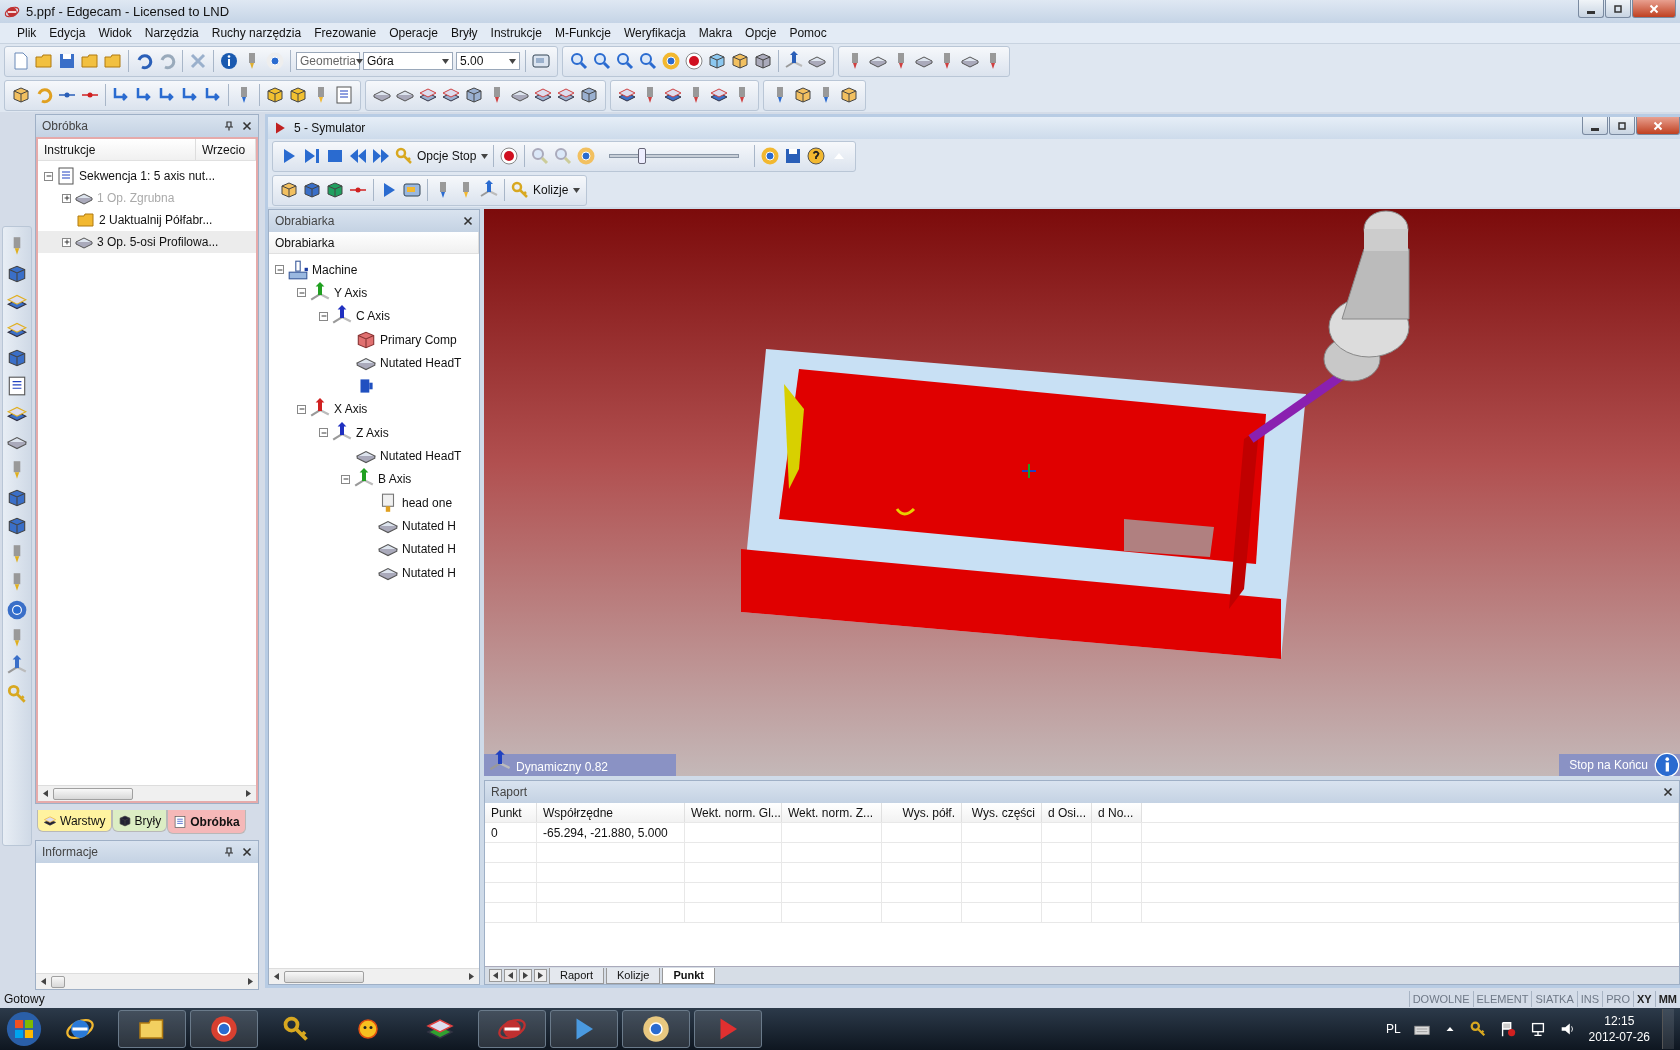  What do you see at coordinates (654, 33) in the screenshot?
I see `menu-item: Weryfikacja` at bounding box center [654, 33].